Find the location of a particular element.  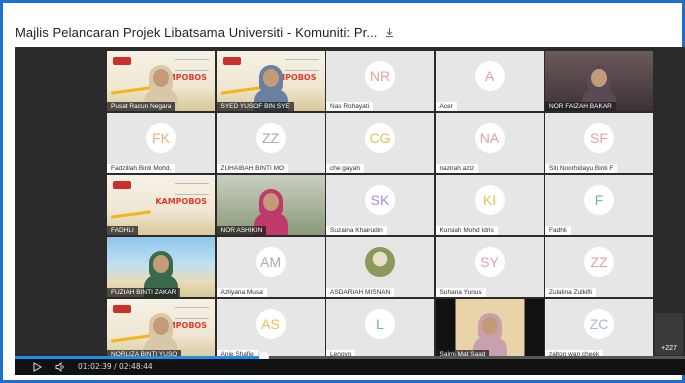

participant-tile: SF Siti Noorhidayu Binti F is located at coordinates (599, 143).